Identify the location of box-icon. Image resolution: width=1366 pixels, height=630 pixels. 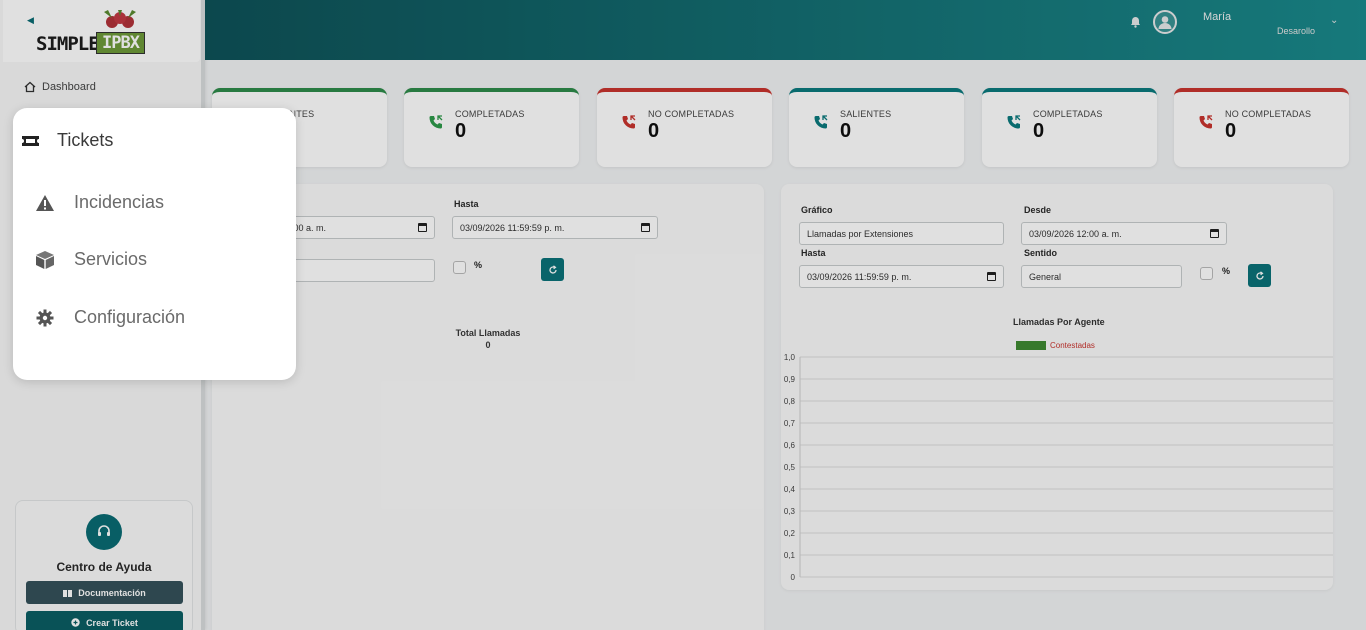
(45, 259).